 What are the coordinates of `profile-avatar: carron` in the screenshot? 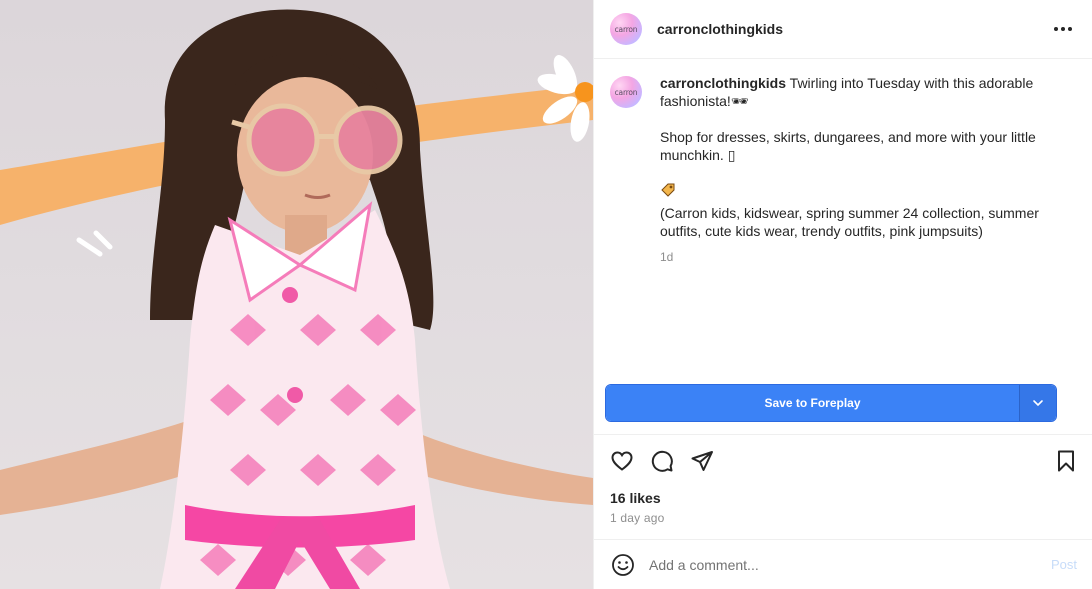 It's located at (626, 29).